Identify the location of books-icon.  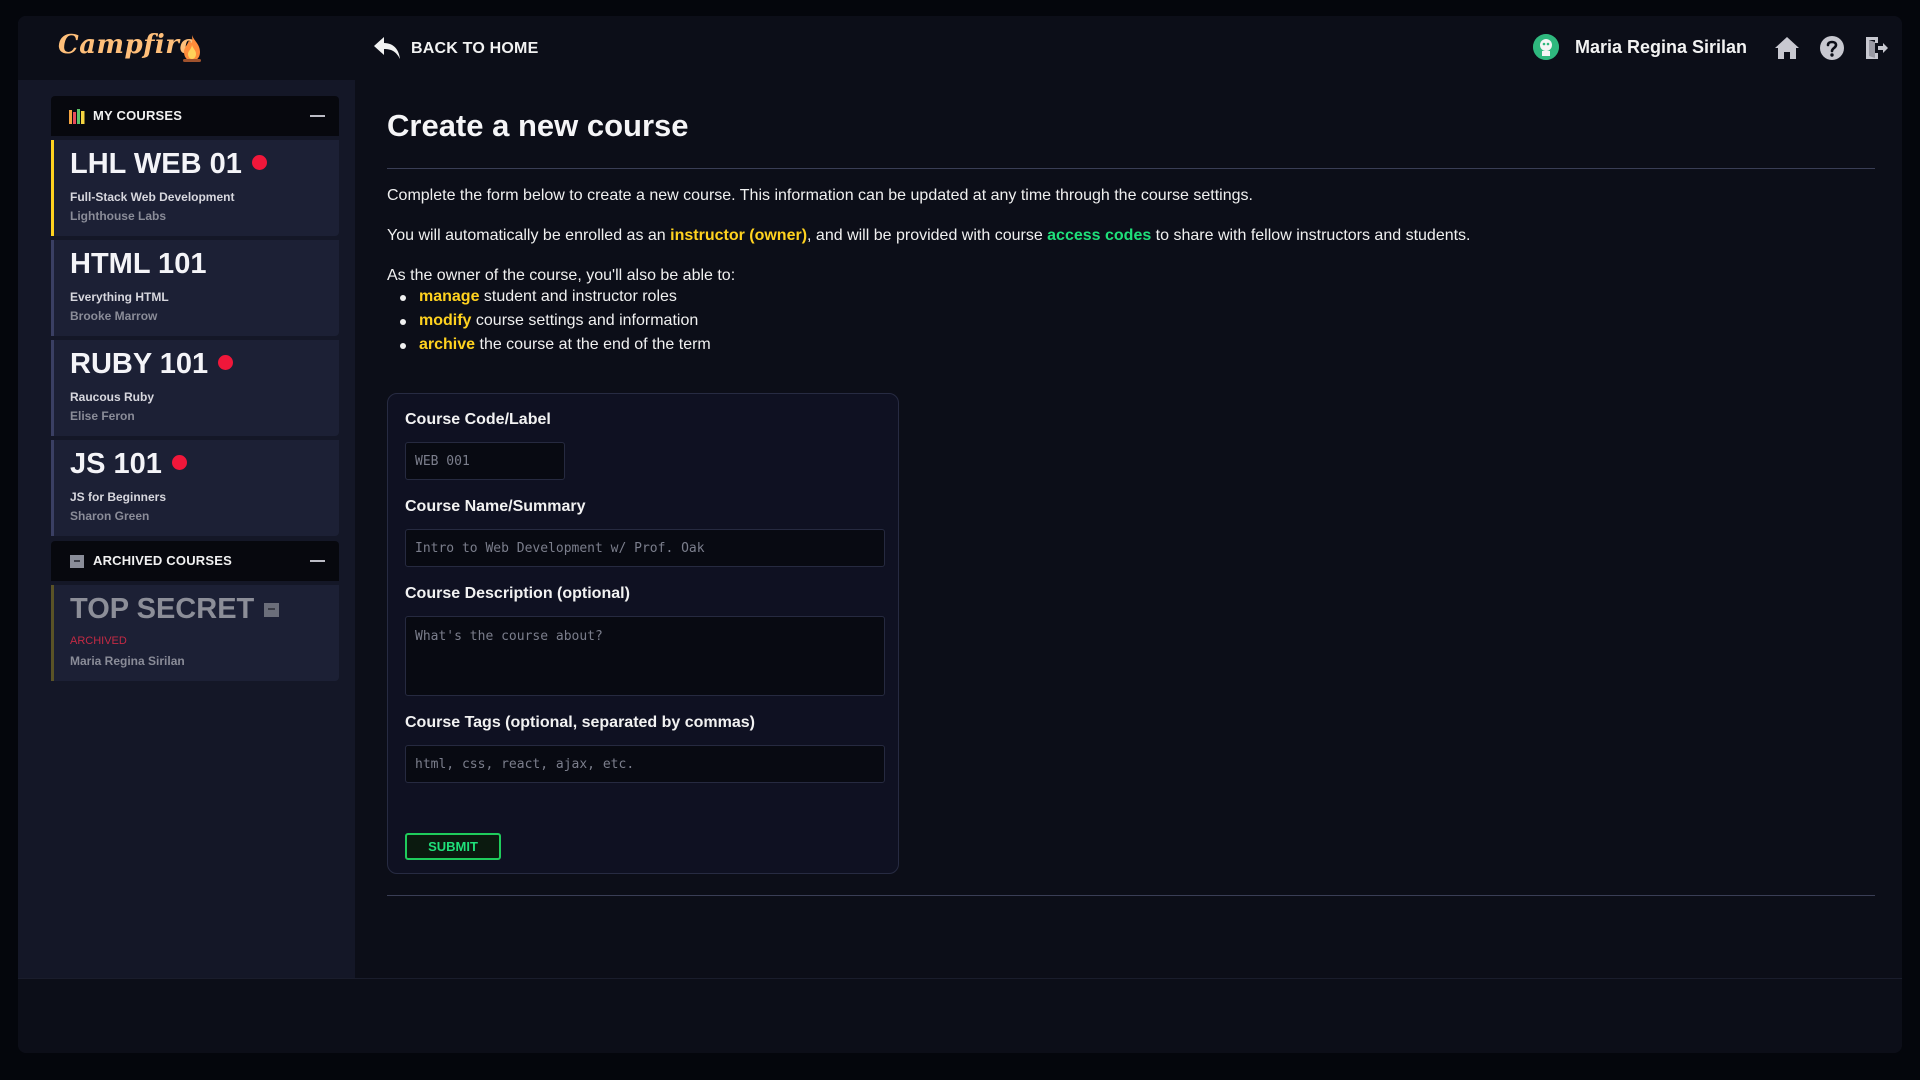
(77, 116).